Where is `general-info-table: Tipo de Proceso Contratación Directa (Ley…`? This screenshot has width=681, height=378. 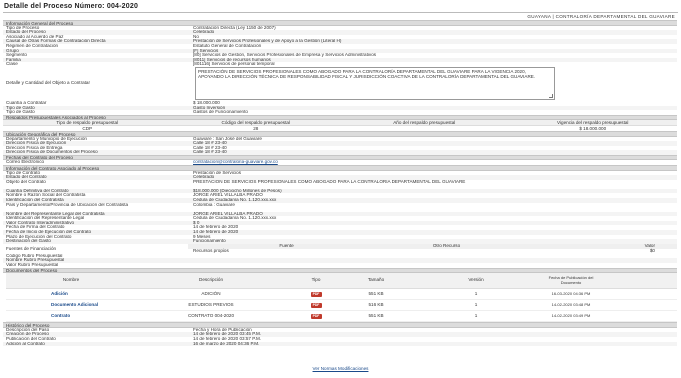 general-info-table: Tipo de Proceso Contratación Directa (Ley… is located at coordinates (340, 46).